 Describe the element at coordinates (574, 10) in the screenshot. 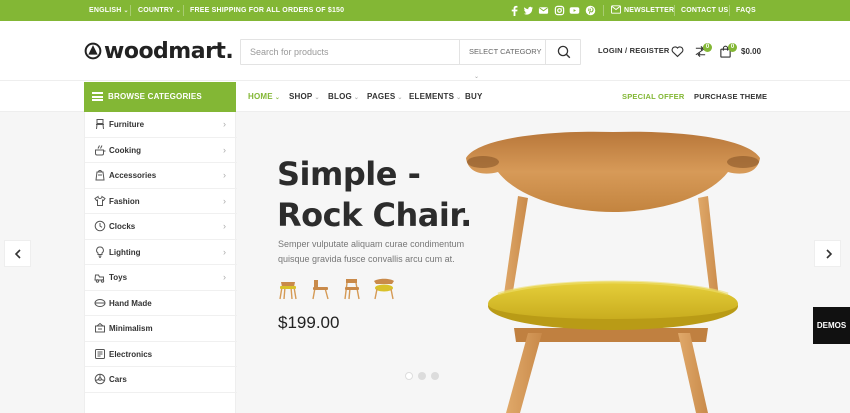

I see `youtube-icon` at that location.